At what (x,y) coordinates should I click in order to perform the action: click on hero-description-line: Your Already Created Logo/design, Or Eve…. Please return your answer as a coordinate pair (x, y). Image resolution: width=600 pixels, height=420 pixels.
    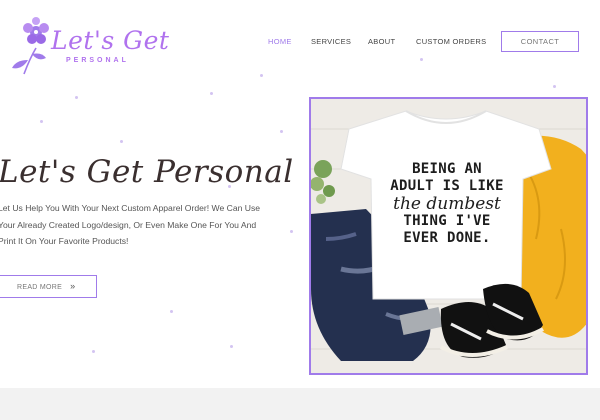
    Looking at the image, I should click on (128, 224).